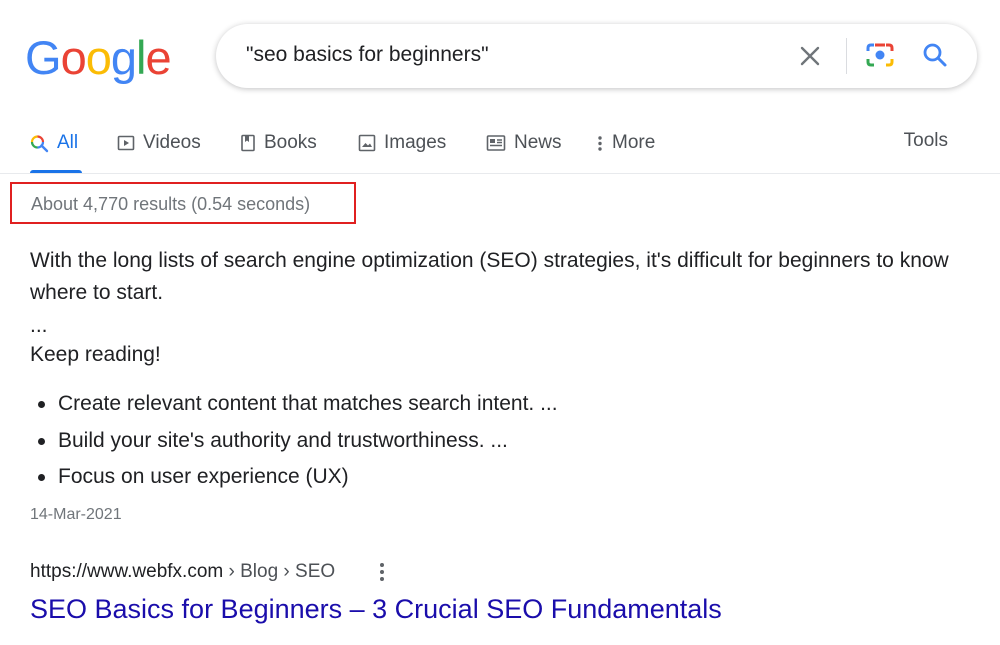 The width and height of the screenshot is (1000, 645). Describe the element at coordinates (171, 204) in the screenshot. I see `result-stats: About 4,770 results (0.54 seconds)` at that location.